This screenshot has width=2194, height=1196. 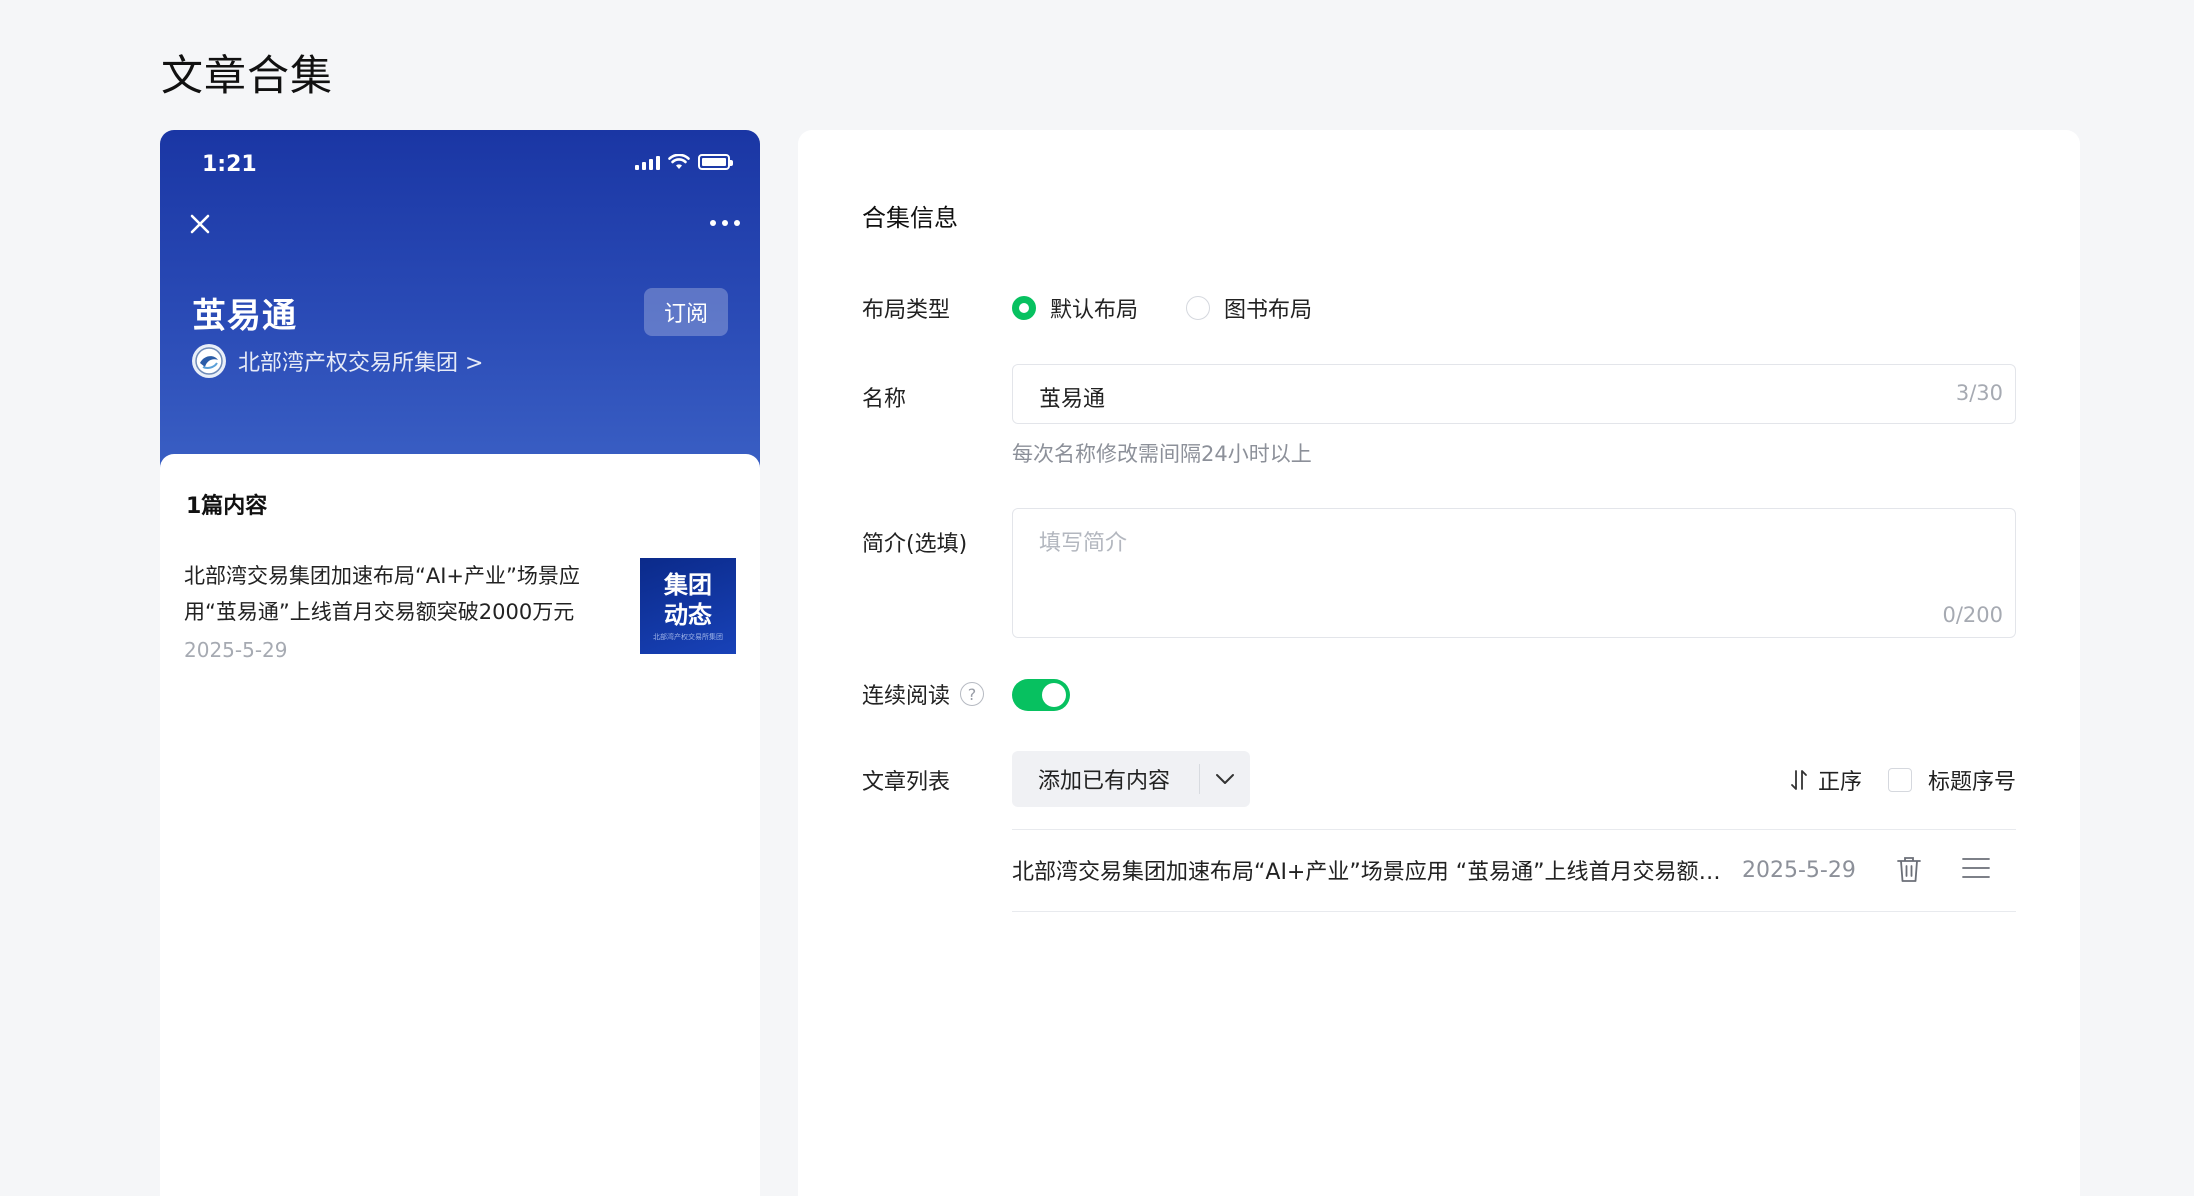 What do you see at coordinates (1972, 615) in the screenshot?
I see `intro-counter: 0/200` at bounding box center [1972, 615].